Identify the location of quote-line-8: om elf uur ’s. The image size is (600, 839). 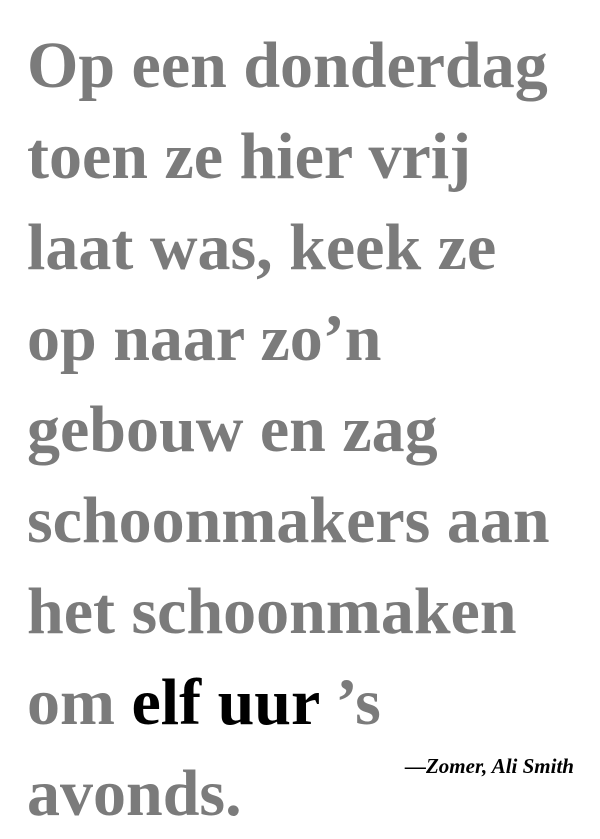
(307, 702).